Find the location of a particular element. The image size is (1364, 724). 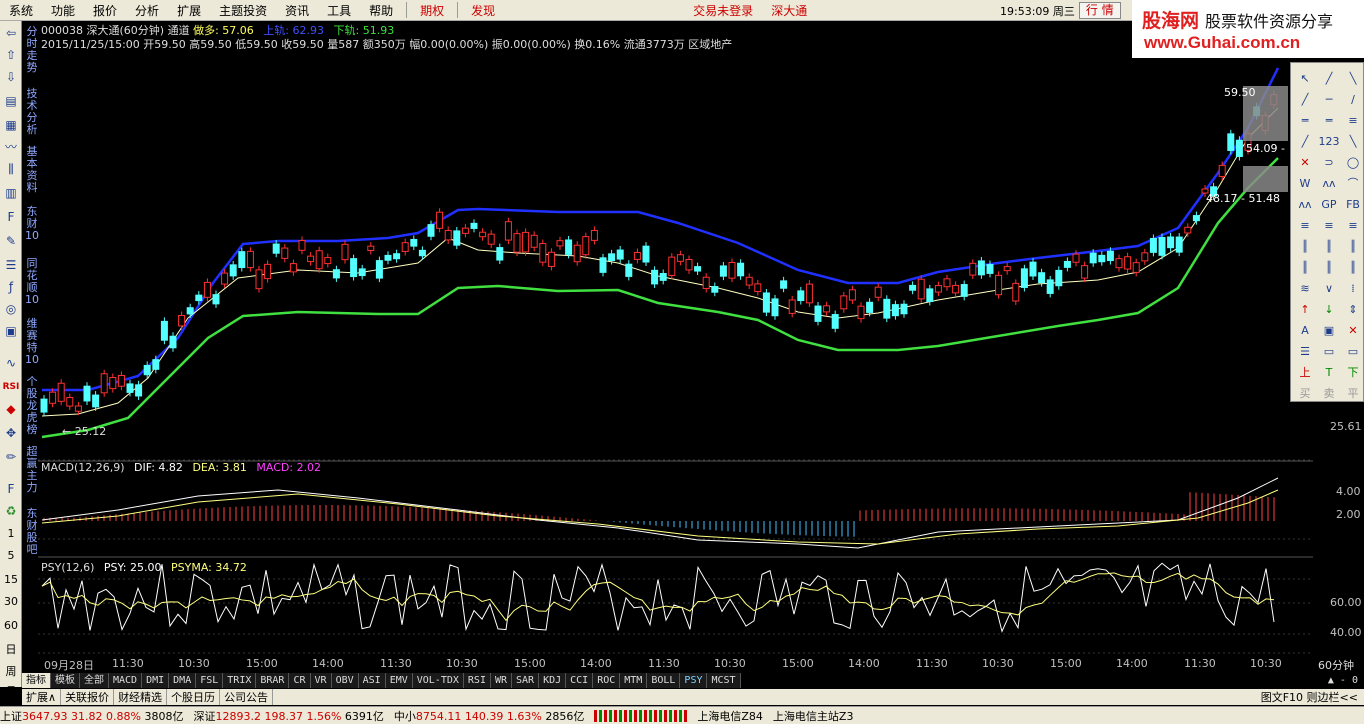

draw-tool-icon: ↓ is located at coordinates (1329, 309).